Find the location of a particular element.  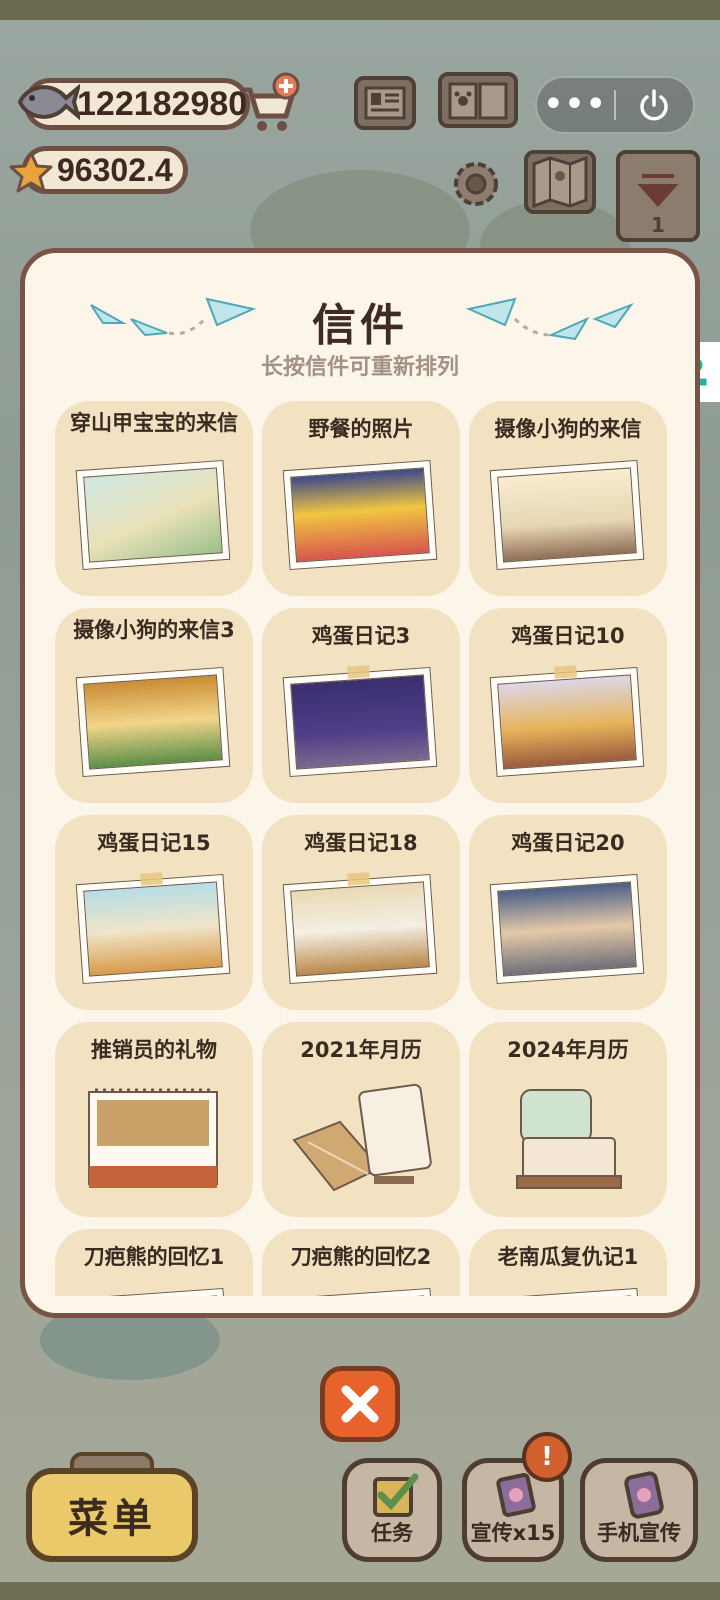

letter-title: 刀疤熊的回忆2 is located at coordinates (361, 1257).